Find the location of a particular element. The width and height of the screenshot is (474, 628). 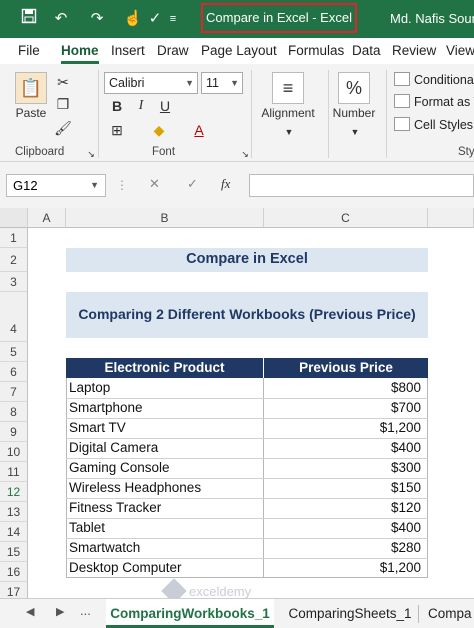

product-name: Smartwatch is located at coordinates (104, 547).